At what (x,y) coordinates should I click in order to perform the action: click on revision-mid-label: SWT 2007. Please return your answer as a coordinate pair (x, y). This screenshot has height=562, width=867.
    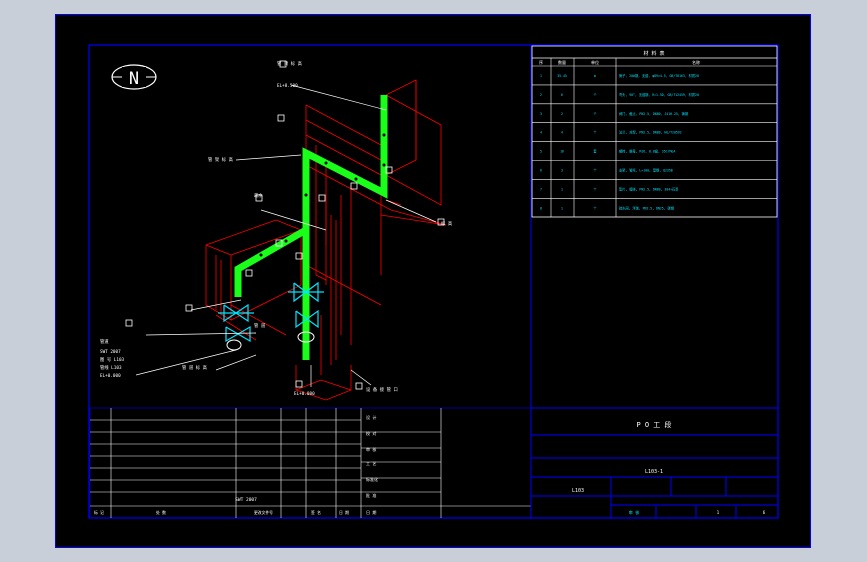
    Looking at the image, I should click on (246, 500).